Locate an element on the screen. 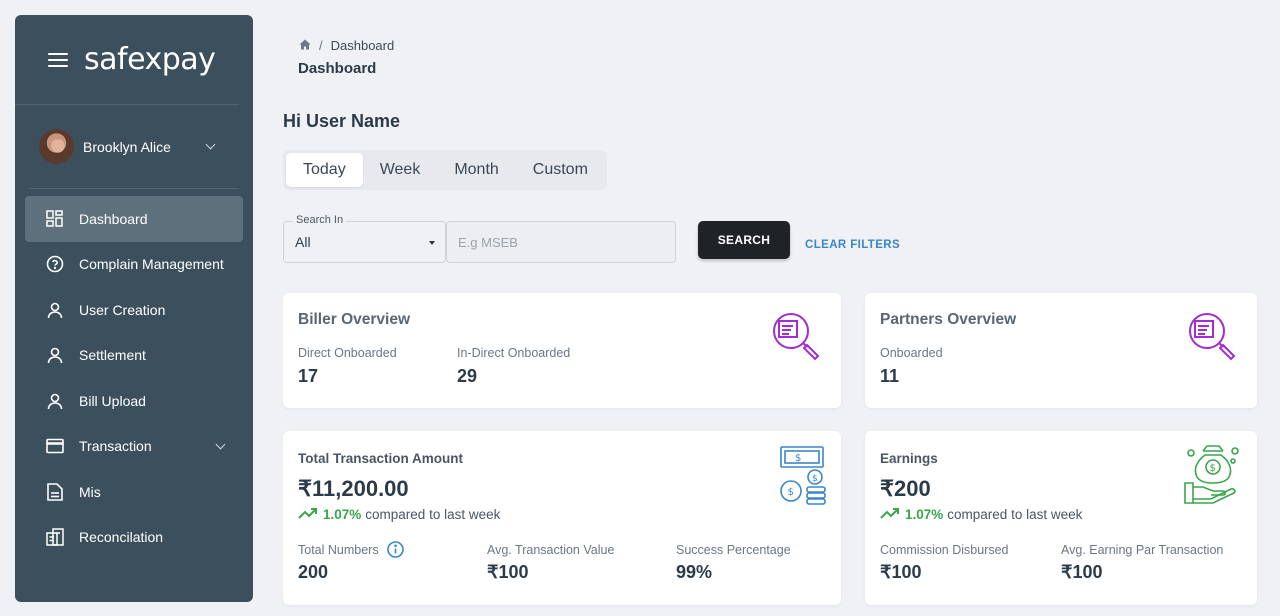 The height and width of the screenshot is (616, 1280). avatar is located at coordinates (56, 146).